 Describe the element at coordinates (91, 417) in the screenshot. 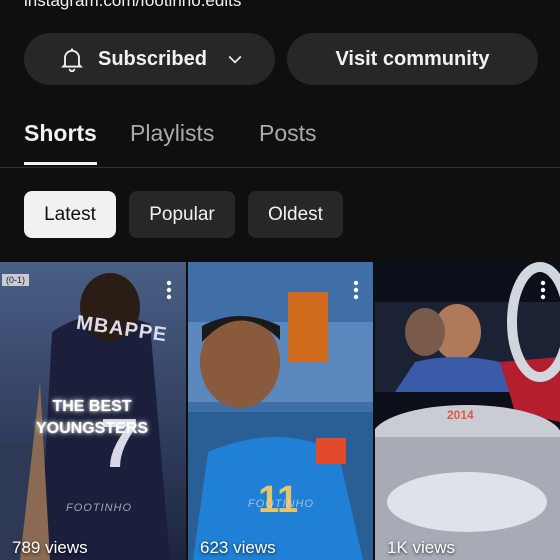

I see `short-caption: THE BEST YOUNGSTERS` at that location.